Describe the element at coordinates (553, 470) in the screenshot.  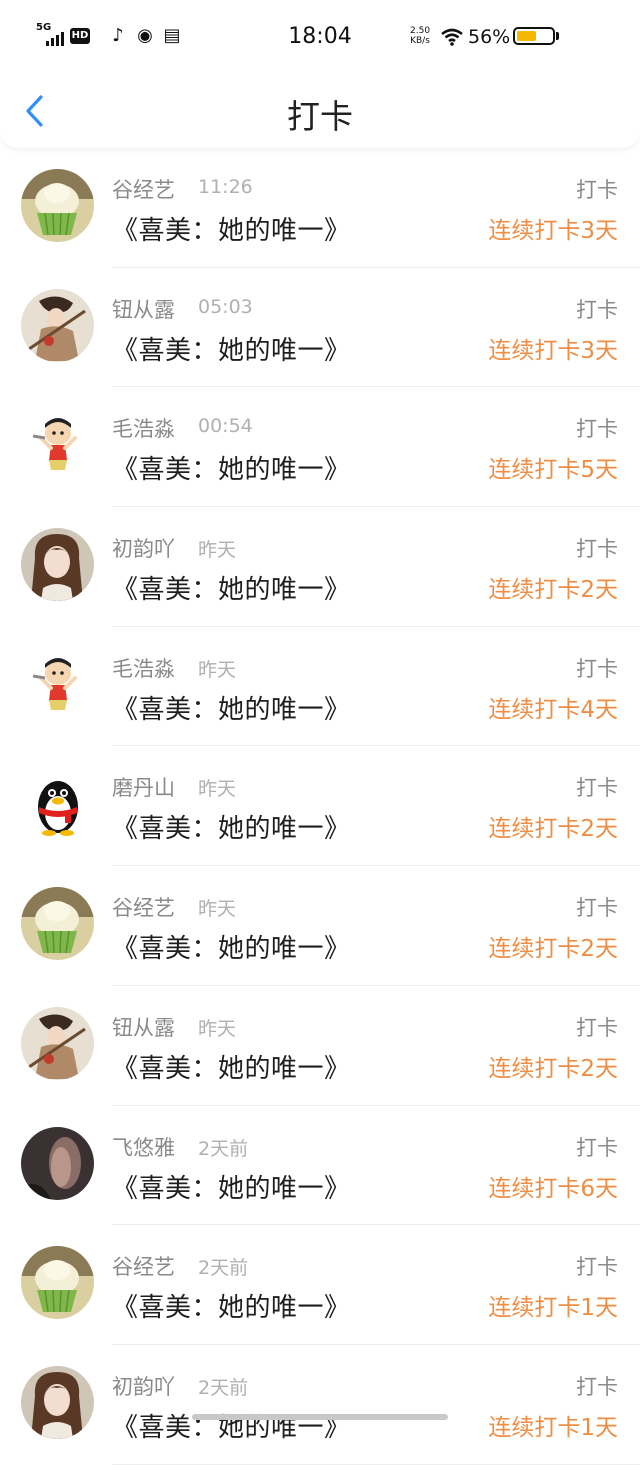
I see `streak-label: 连续打卡5天` at that location.